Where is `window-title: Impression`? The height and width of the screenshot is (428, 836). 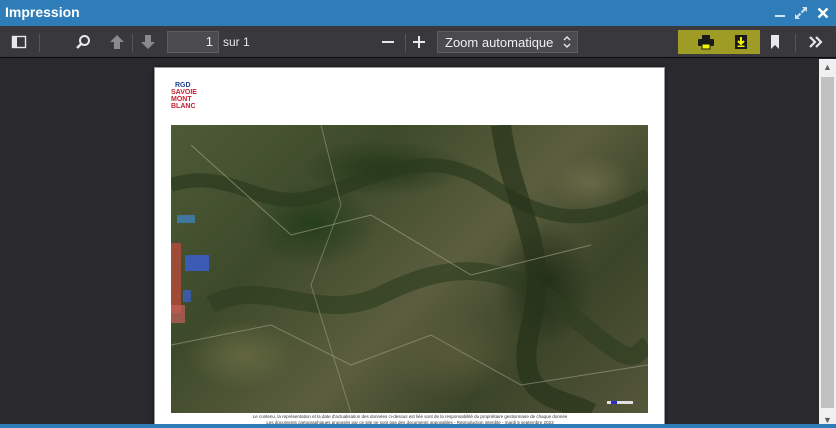
window-title: Impression is located at coordinates (42, 12).